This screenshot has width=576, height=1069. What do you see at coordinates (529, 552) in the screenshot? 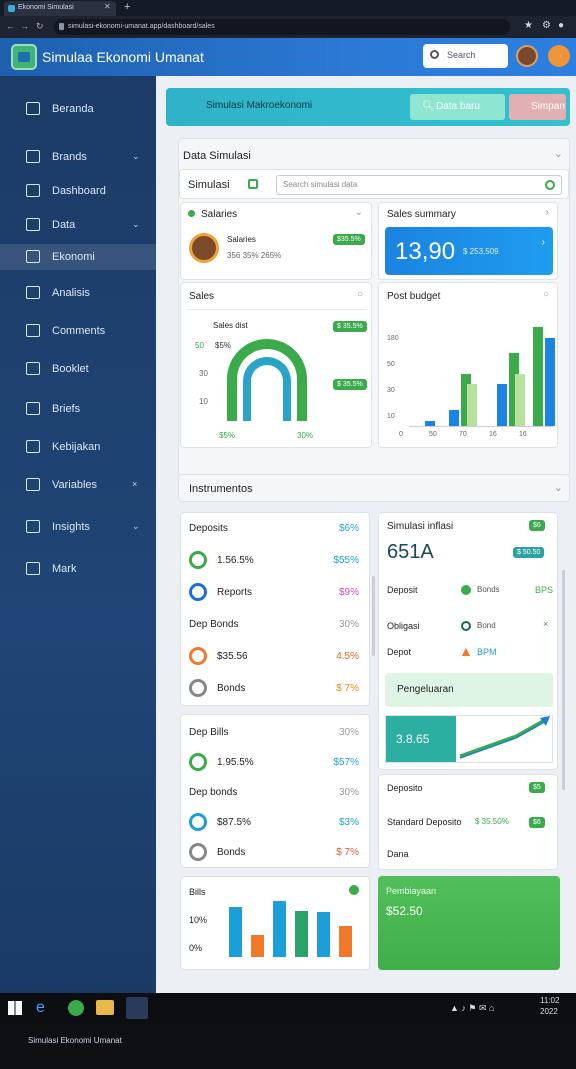
I see `badge: $ 50.50` at bounding box center [529, 552].